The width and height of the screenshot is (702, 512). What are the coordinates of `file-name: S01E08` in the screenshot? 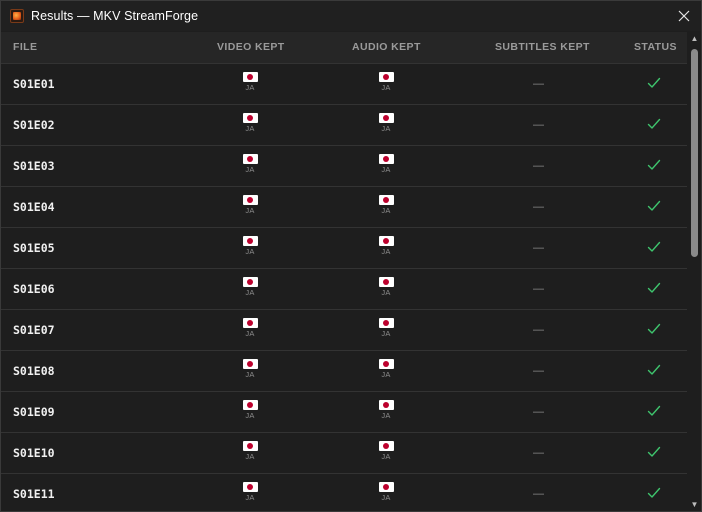 It's located at (34, 371).